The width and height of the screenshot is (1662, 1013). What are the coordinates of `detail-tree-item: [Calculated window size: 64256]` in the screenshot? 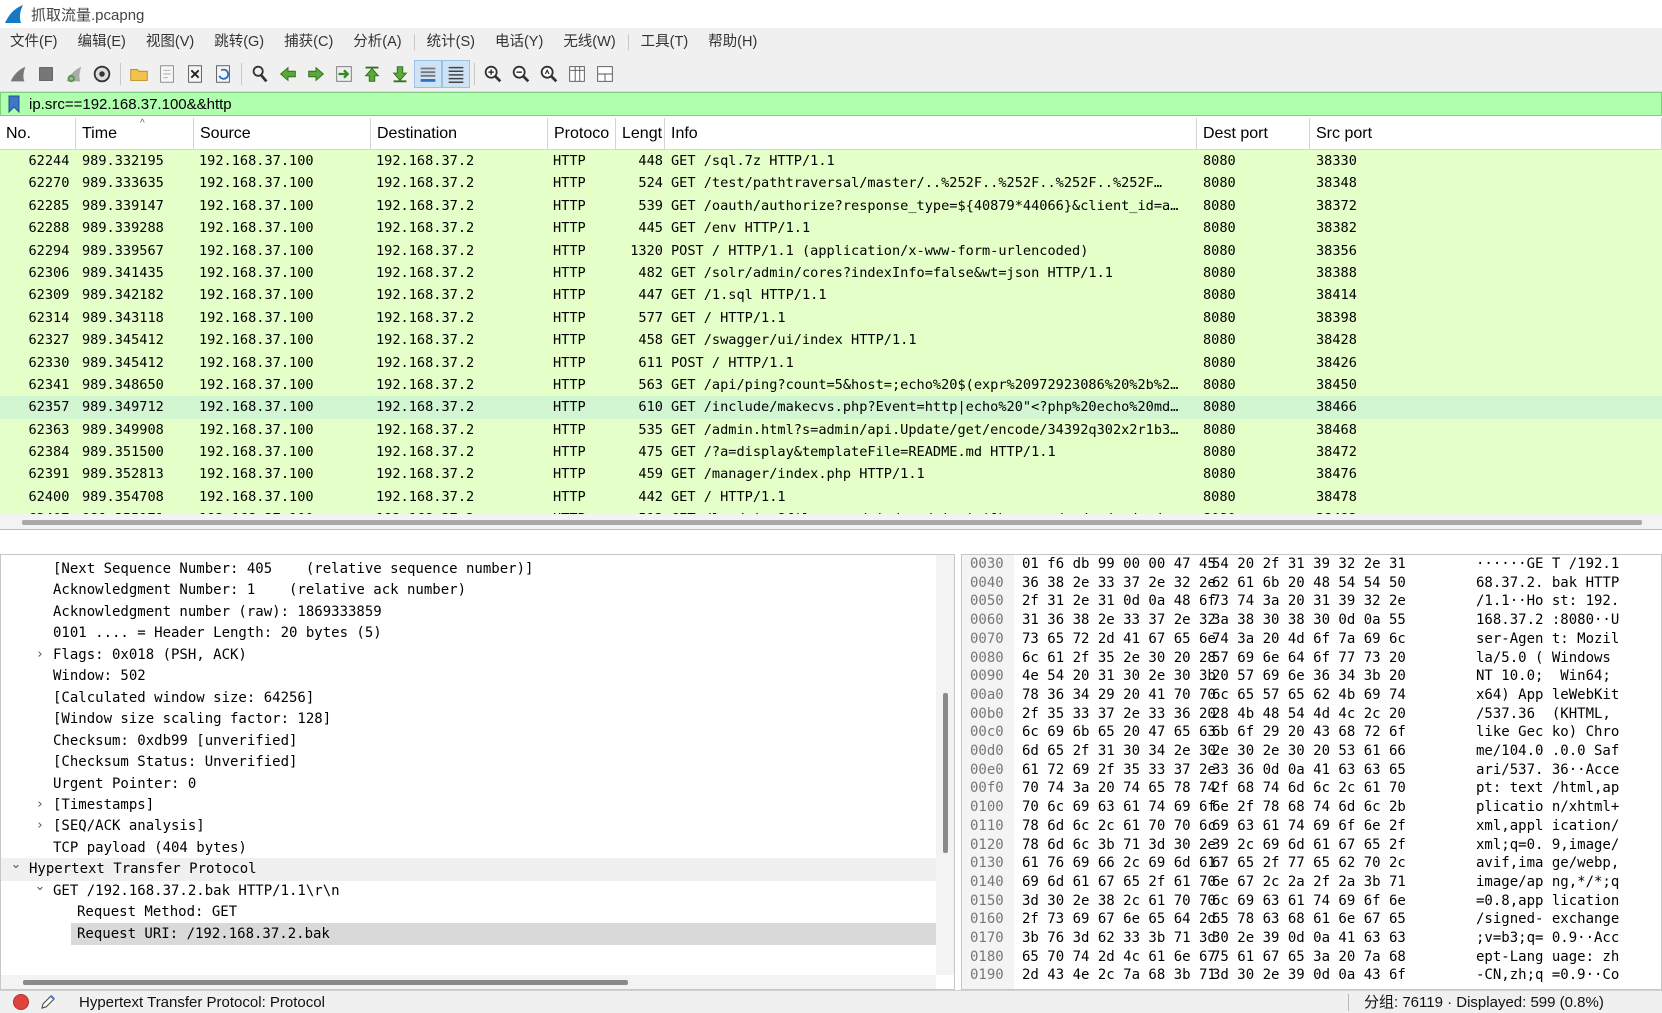 It's located at (468, 698).